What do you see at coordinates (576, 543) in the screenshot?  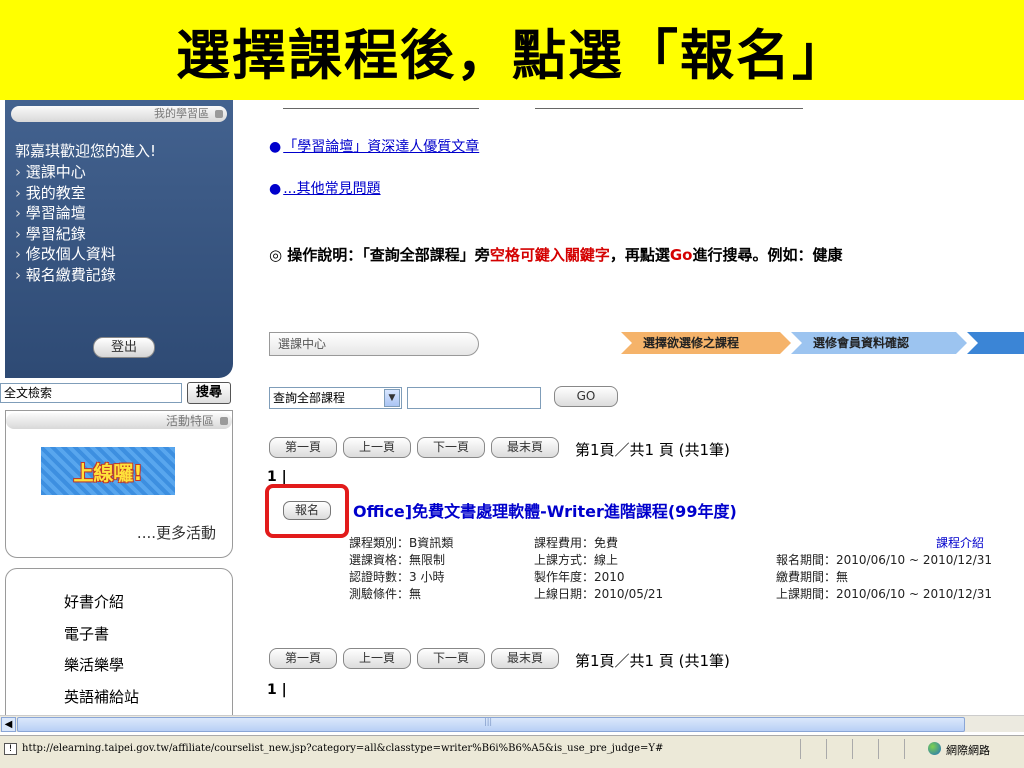 I see `course-info: 課程費用：免費` at bounding box center [576, 543].